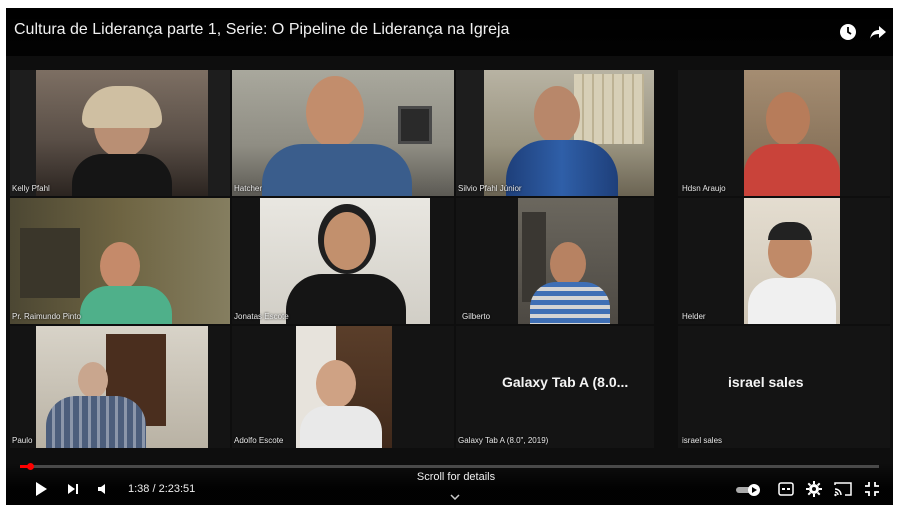 Image resolution: width=899 pixels, height=505 pixels. What do you see at coordinates (104, 491) in the screenshot?
I see `volume-icon` at bounding box center [104, 491].